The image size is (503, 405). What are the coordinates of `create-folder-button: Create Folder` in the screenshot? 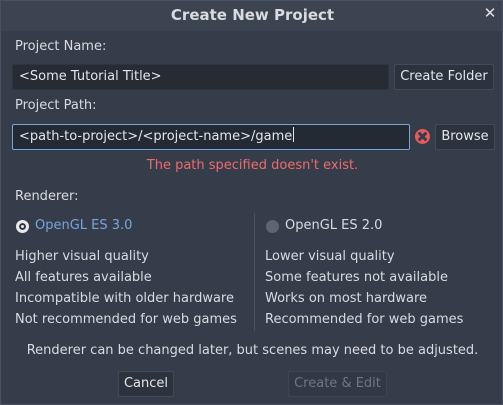 It's located at (444, 77).